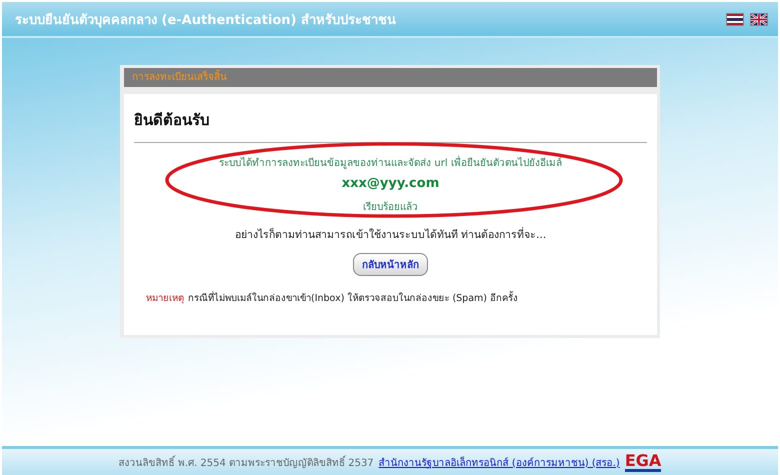 The width and height of the screenshot is (780, 475). I want to click on note-label: หมายเหตุ, so click(165, 298).